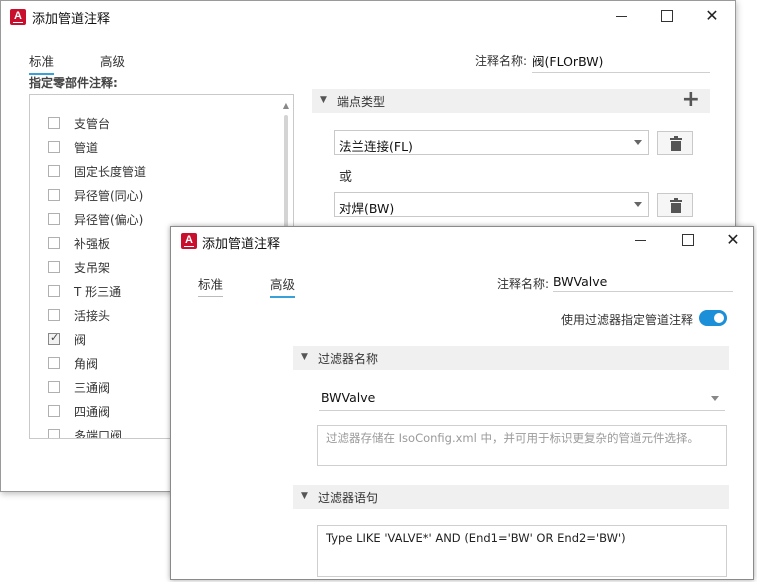  I want to click on list-item: 异径管(同心), so click(163, 195).